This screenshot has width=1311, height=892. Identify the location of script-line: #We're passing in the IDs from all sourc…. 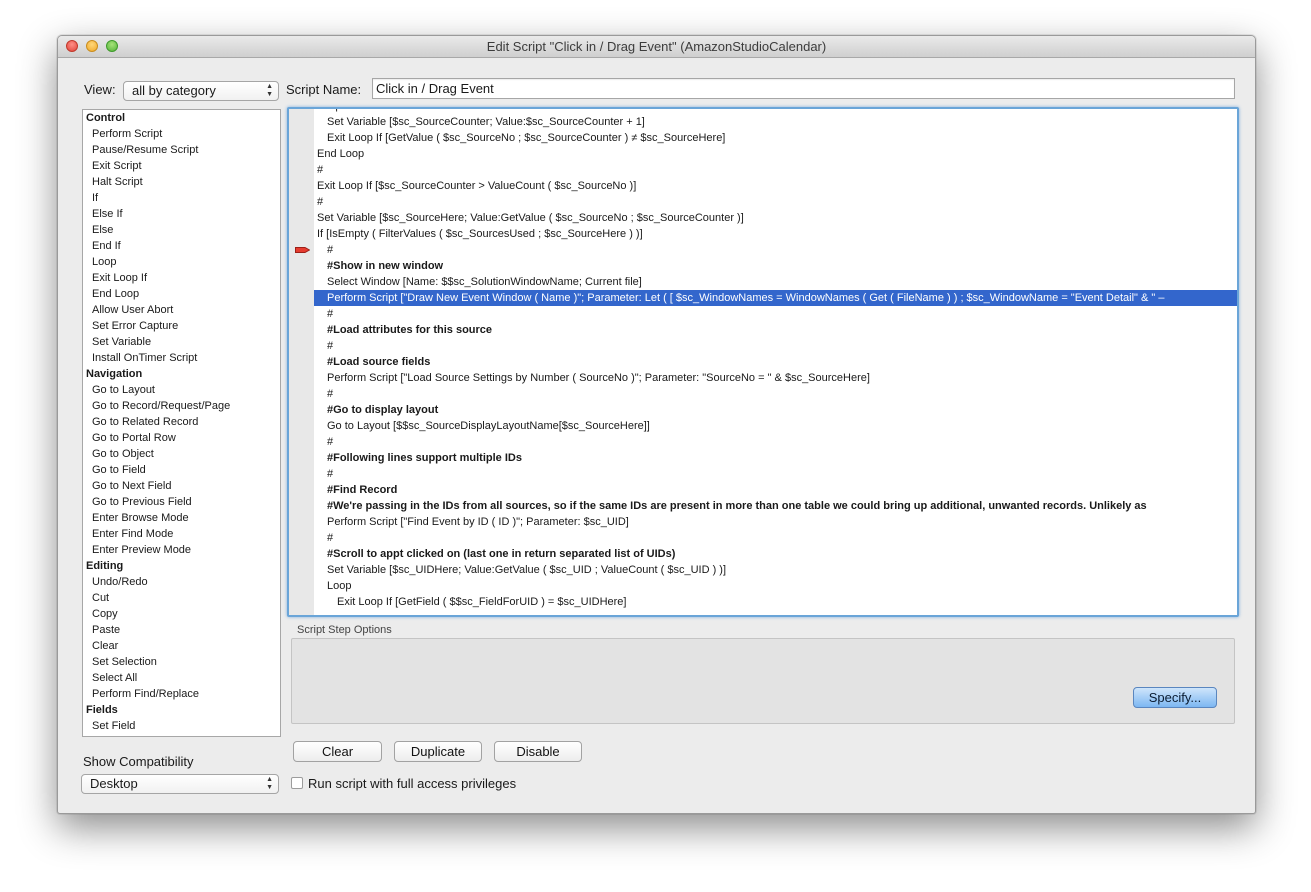
(775, 506).